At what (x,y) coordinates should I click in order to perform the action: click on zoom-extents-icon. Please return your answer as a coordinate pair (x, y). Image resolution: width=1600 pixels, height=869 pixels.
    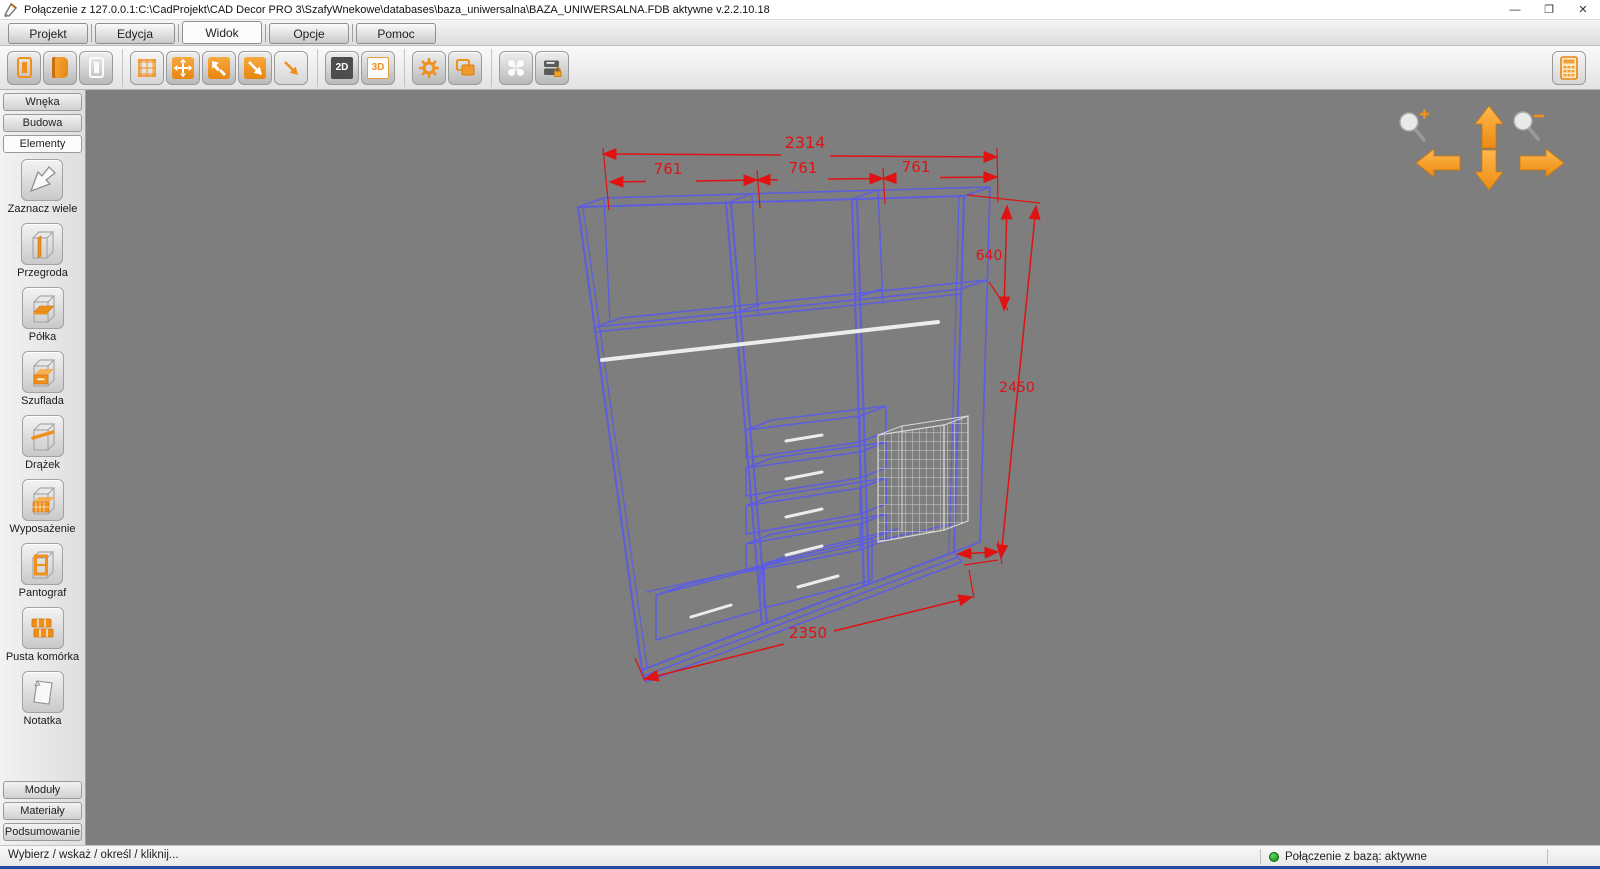
    Looking at the image, I should click on (291, 67).